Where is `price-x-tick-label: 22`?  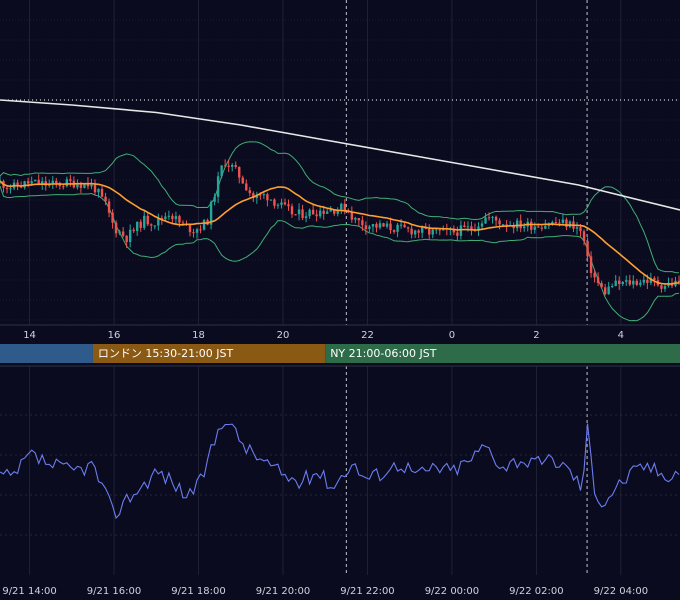 price-x-tick-label: 22 is located at coordinates (367, 335).